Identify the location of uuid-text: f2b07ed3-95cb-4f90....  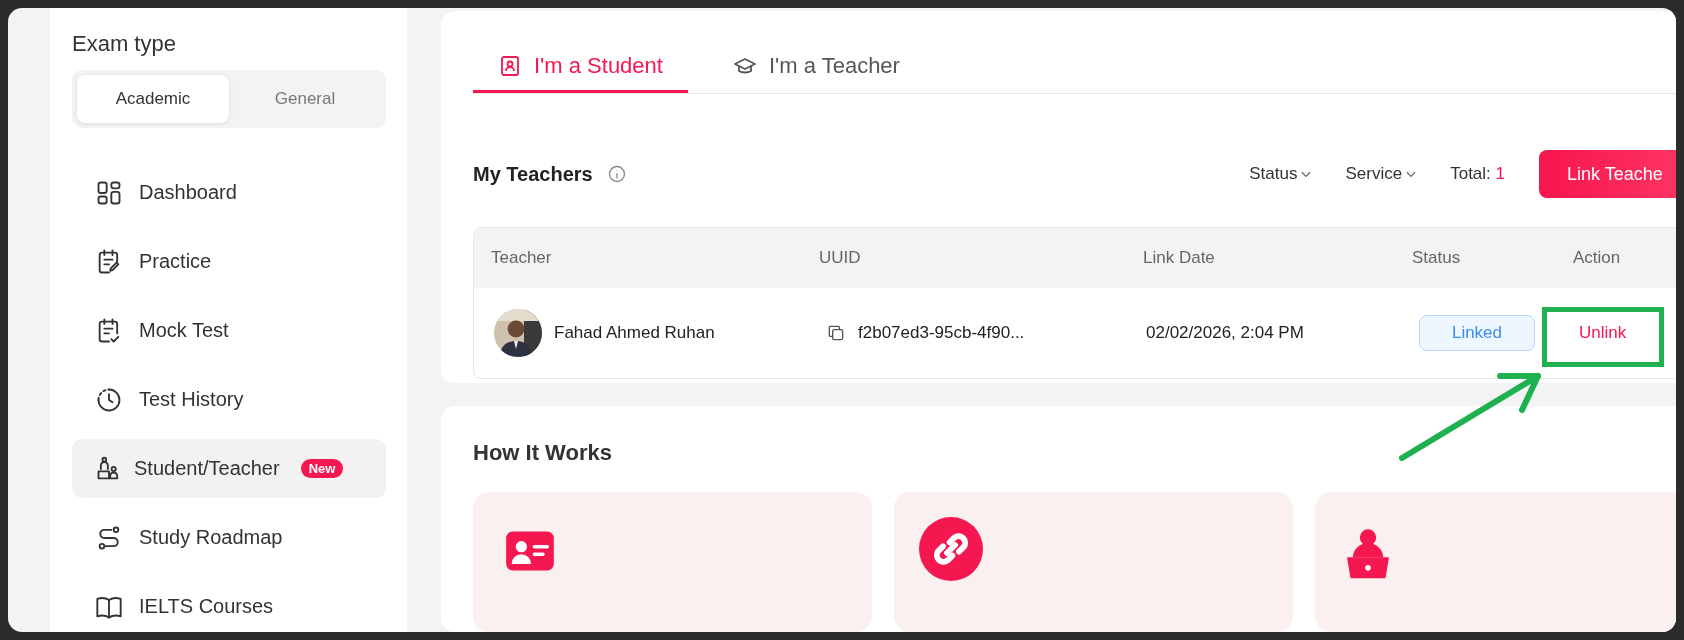
(941, 333).